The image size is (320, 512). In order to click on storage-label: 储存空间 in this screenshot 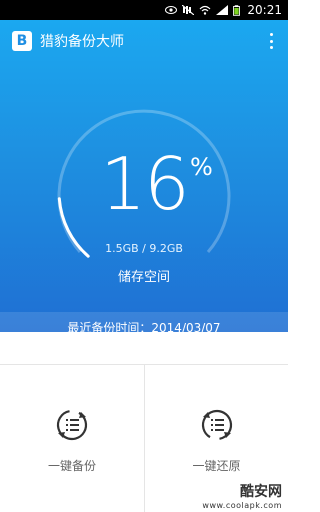, I will do `click(143, 277)`.